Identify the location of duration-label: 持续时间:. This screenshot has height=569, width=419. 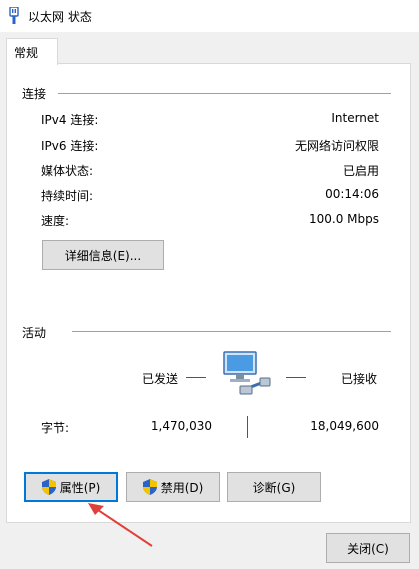
(67, 196).